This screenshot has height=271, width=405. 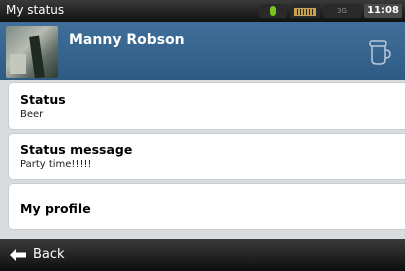 What do you see at coordinates (273, 11) in the screenshot?
I see `microphone-icon` at bounding box center [273, 11].